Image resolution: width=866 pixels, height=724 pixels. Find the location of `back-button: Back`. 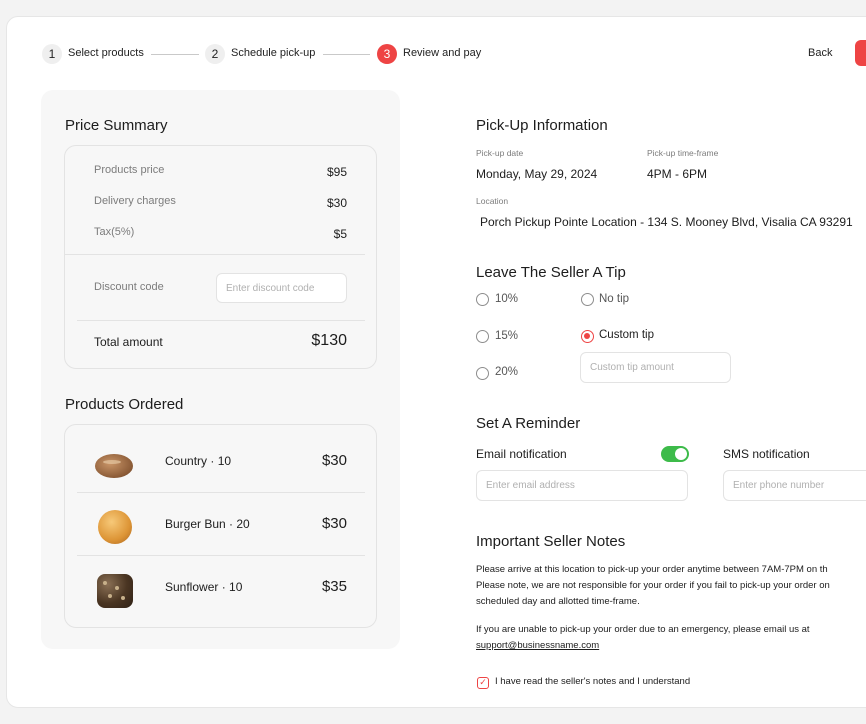

back-button: Back is located at coordinates (820, 53).